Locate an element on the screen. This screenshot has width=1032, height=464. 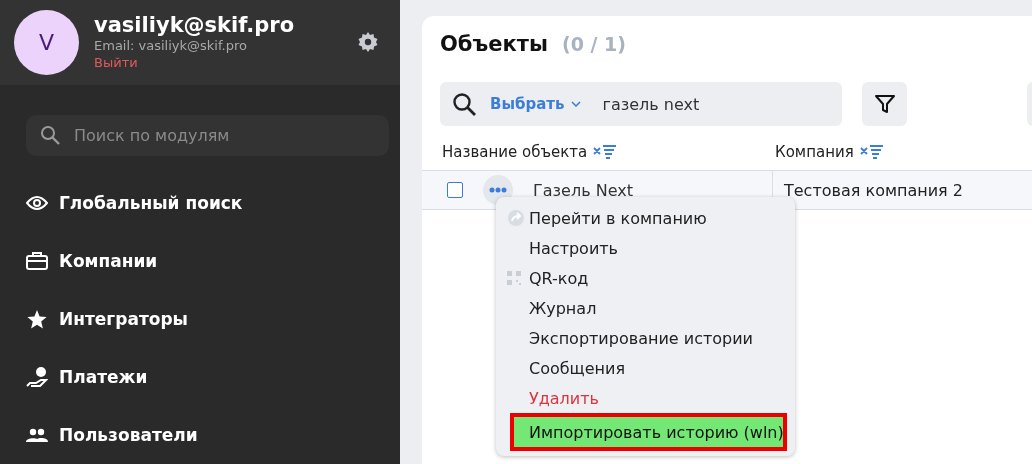
star-icon is located at coordinates (37, 319).